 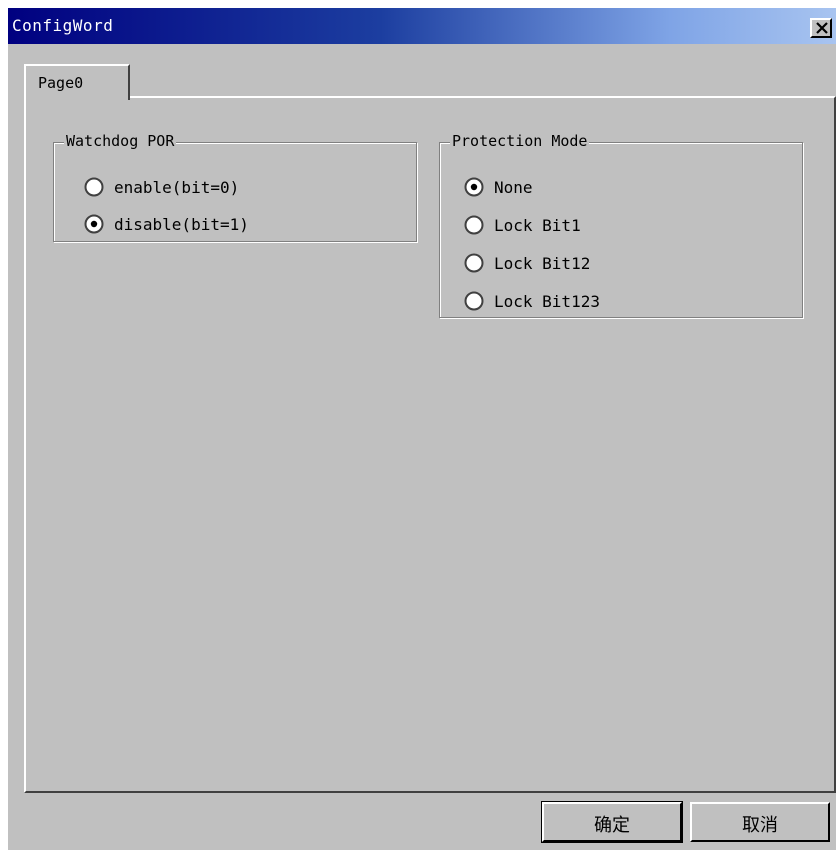 What do you see at coordinates (537, 225) in the screenshot?
I see `protection-lockbit1-label: Lock Bit1` at bounding box center [537, 225].